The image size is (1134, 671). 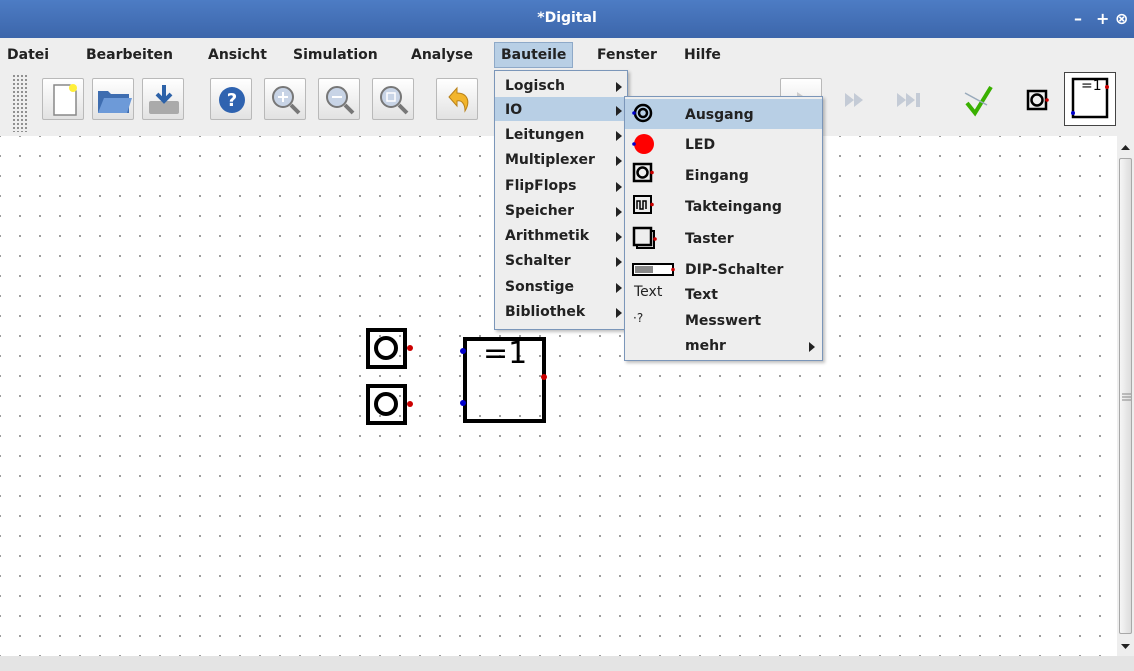 I want to click on run-to-end-button, so click(x=909, y=99).